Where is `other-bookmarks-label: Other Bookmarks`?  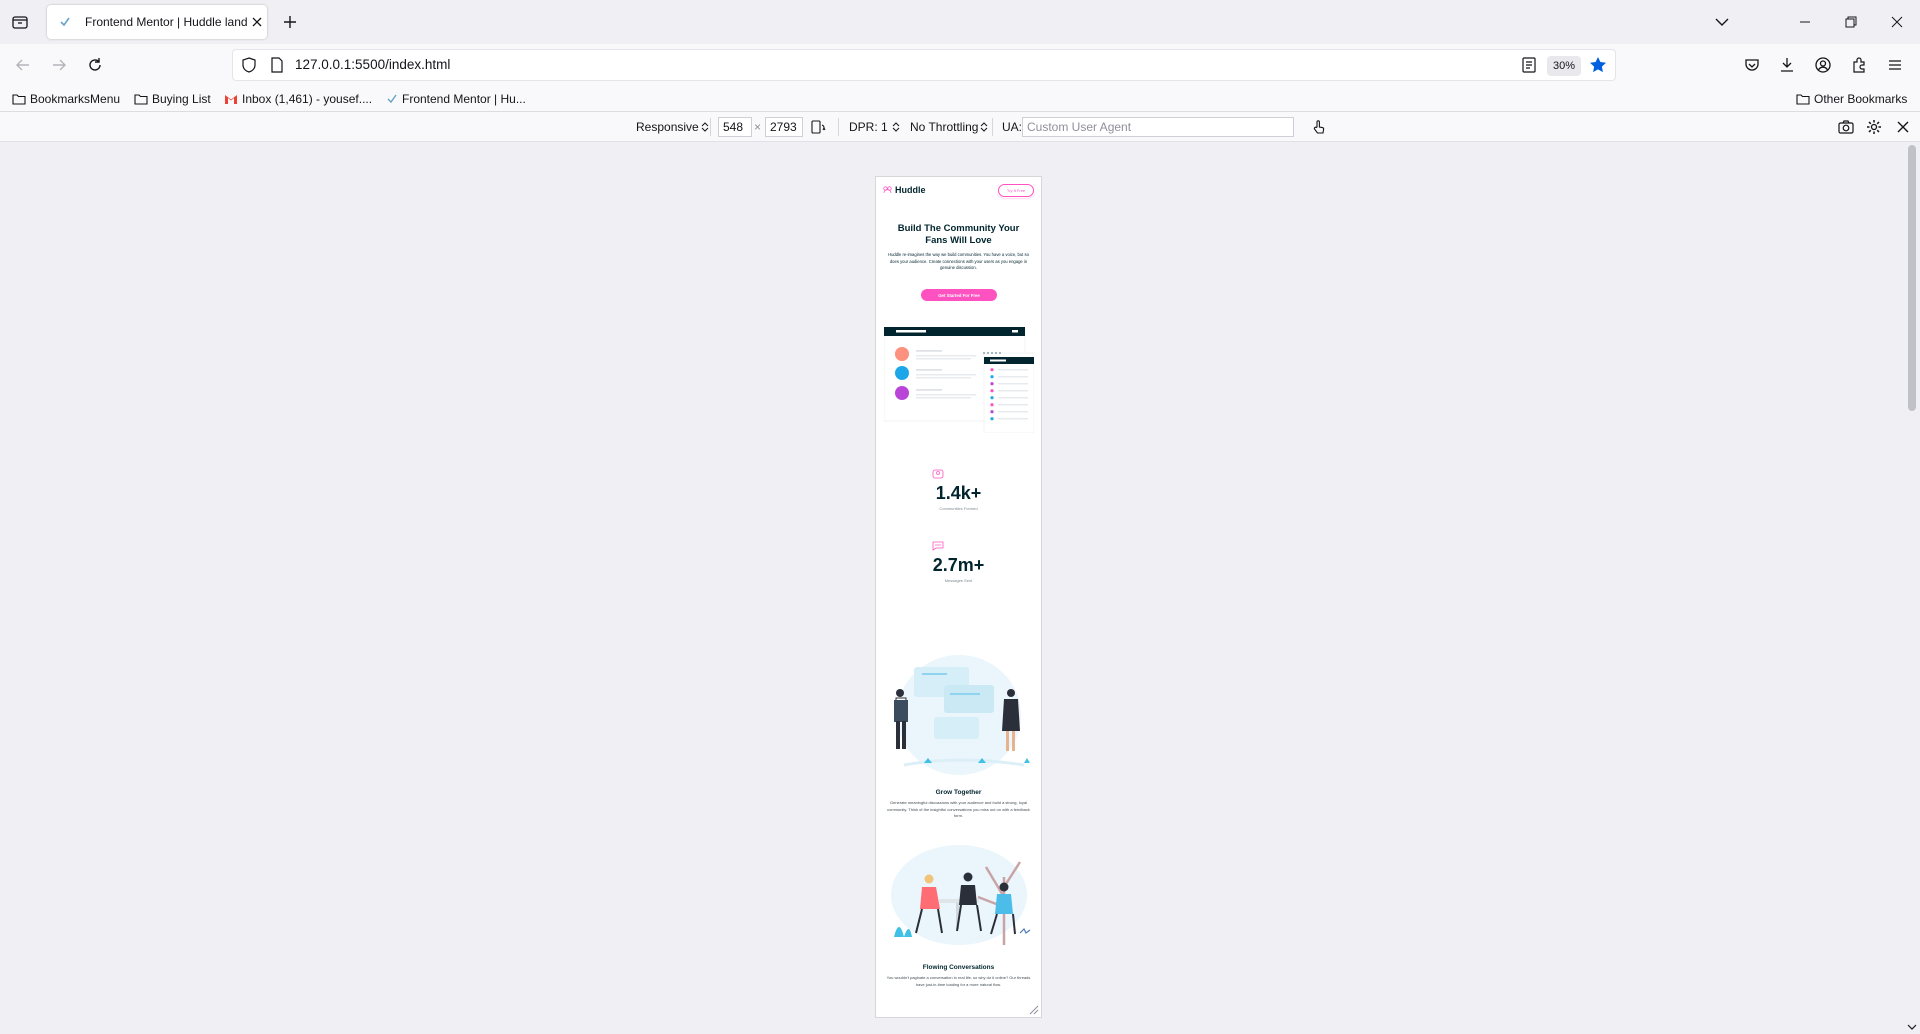 other-bookmarks-label: Other Bookmarks is located at coordinates (1861, 99).